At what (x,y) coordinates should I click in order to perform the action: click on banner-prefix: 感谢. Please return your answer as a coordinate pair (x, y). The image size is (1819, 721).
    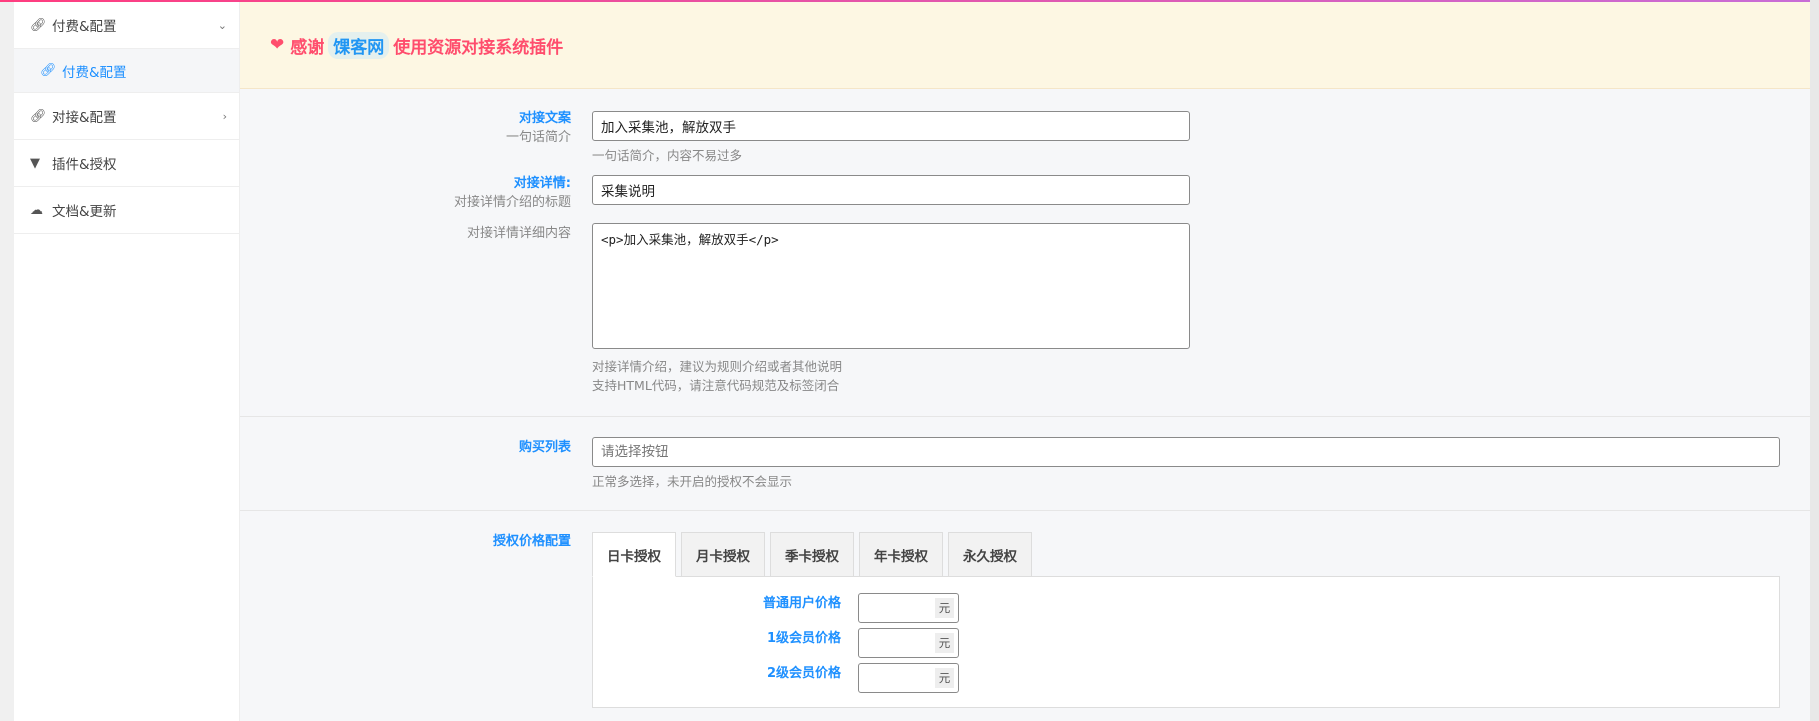
    Looking at the image, I should click on (307, 47).